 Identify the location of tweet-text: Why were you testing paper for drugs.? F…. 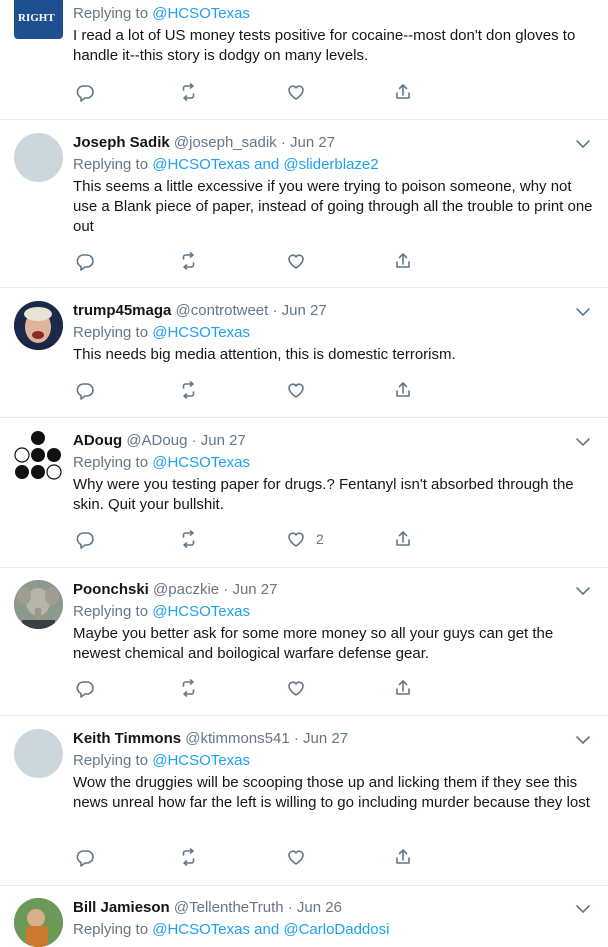
(323, 494).